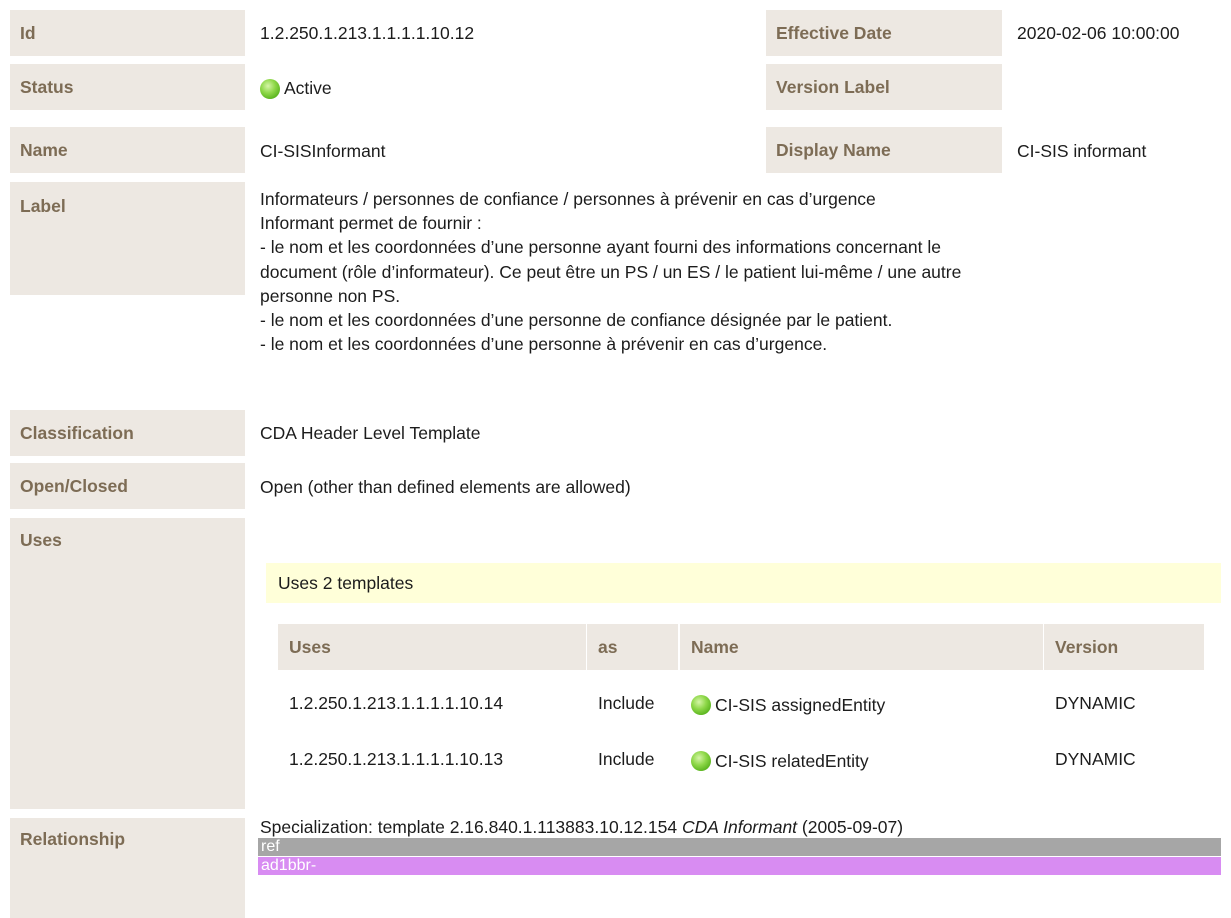  I want to click on version-label-label: Version Label, so click(884, 87).